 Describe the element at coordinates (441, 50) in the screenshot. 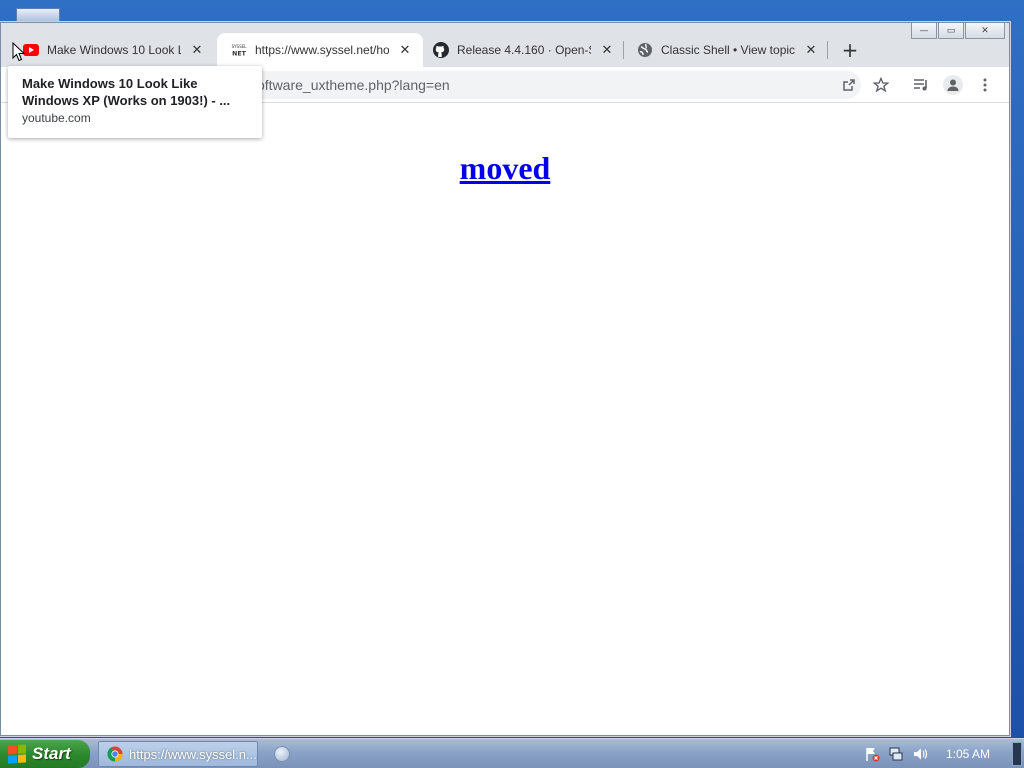

I see `github-icon` at that location.